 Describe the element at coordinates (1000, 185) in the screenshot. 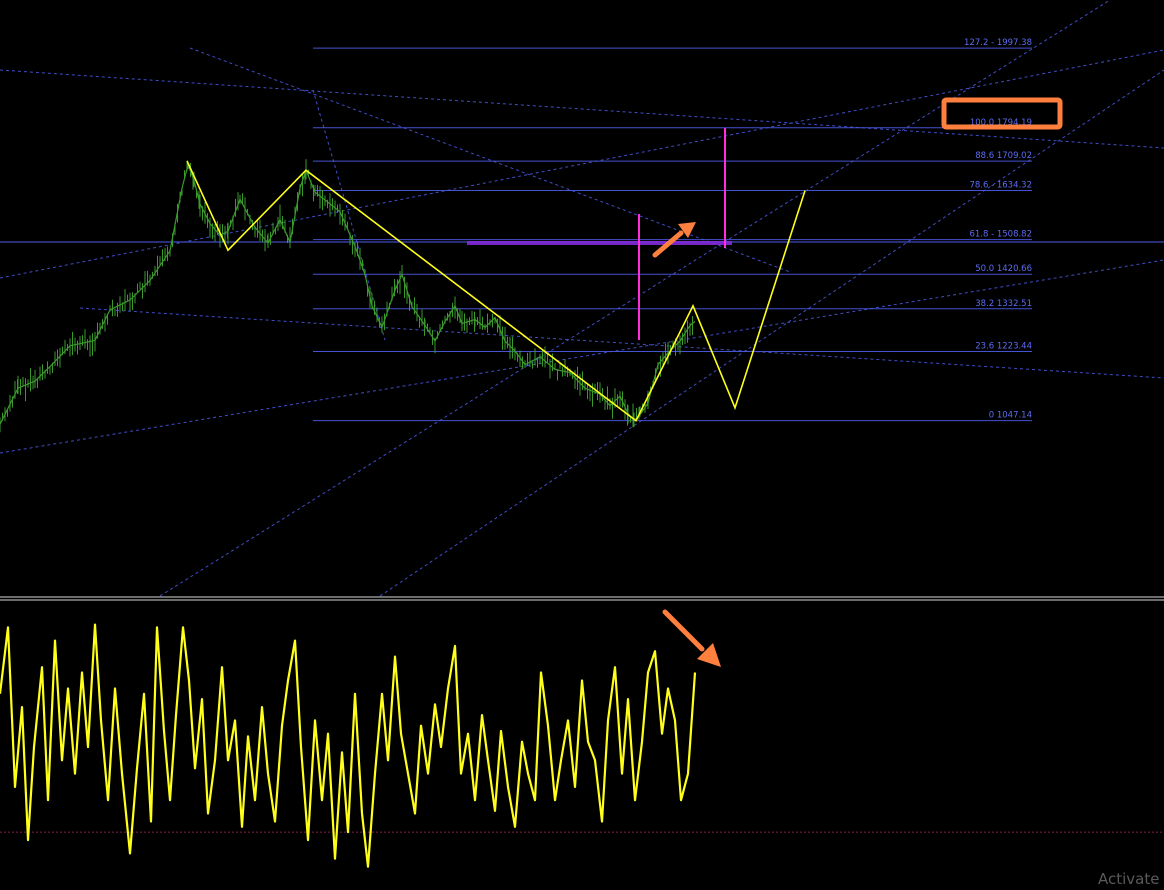

I see `fib-level-label: 78.6 - 1634.32` at that location.